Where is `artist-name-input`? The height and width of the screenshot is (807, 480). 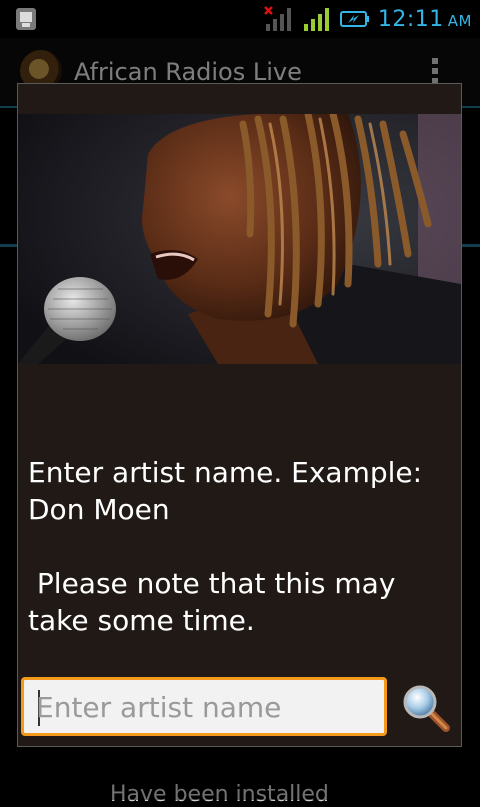
artist-name-input is located at coordinates (205, 707).